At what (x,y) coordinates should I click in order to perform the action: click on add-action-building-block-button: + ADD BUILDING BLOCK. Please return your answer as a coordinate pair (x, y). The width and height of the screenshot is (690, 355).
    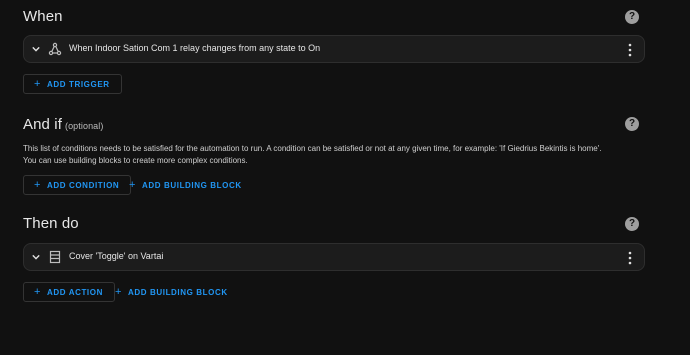
    Looking at the image, I should click on (171, 292).